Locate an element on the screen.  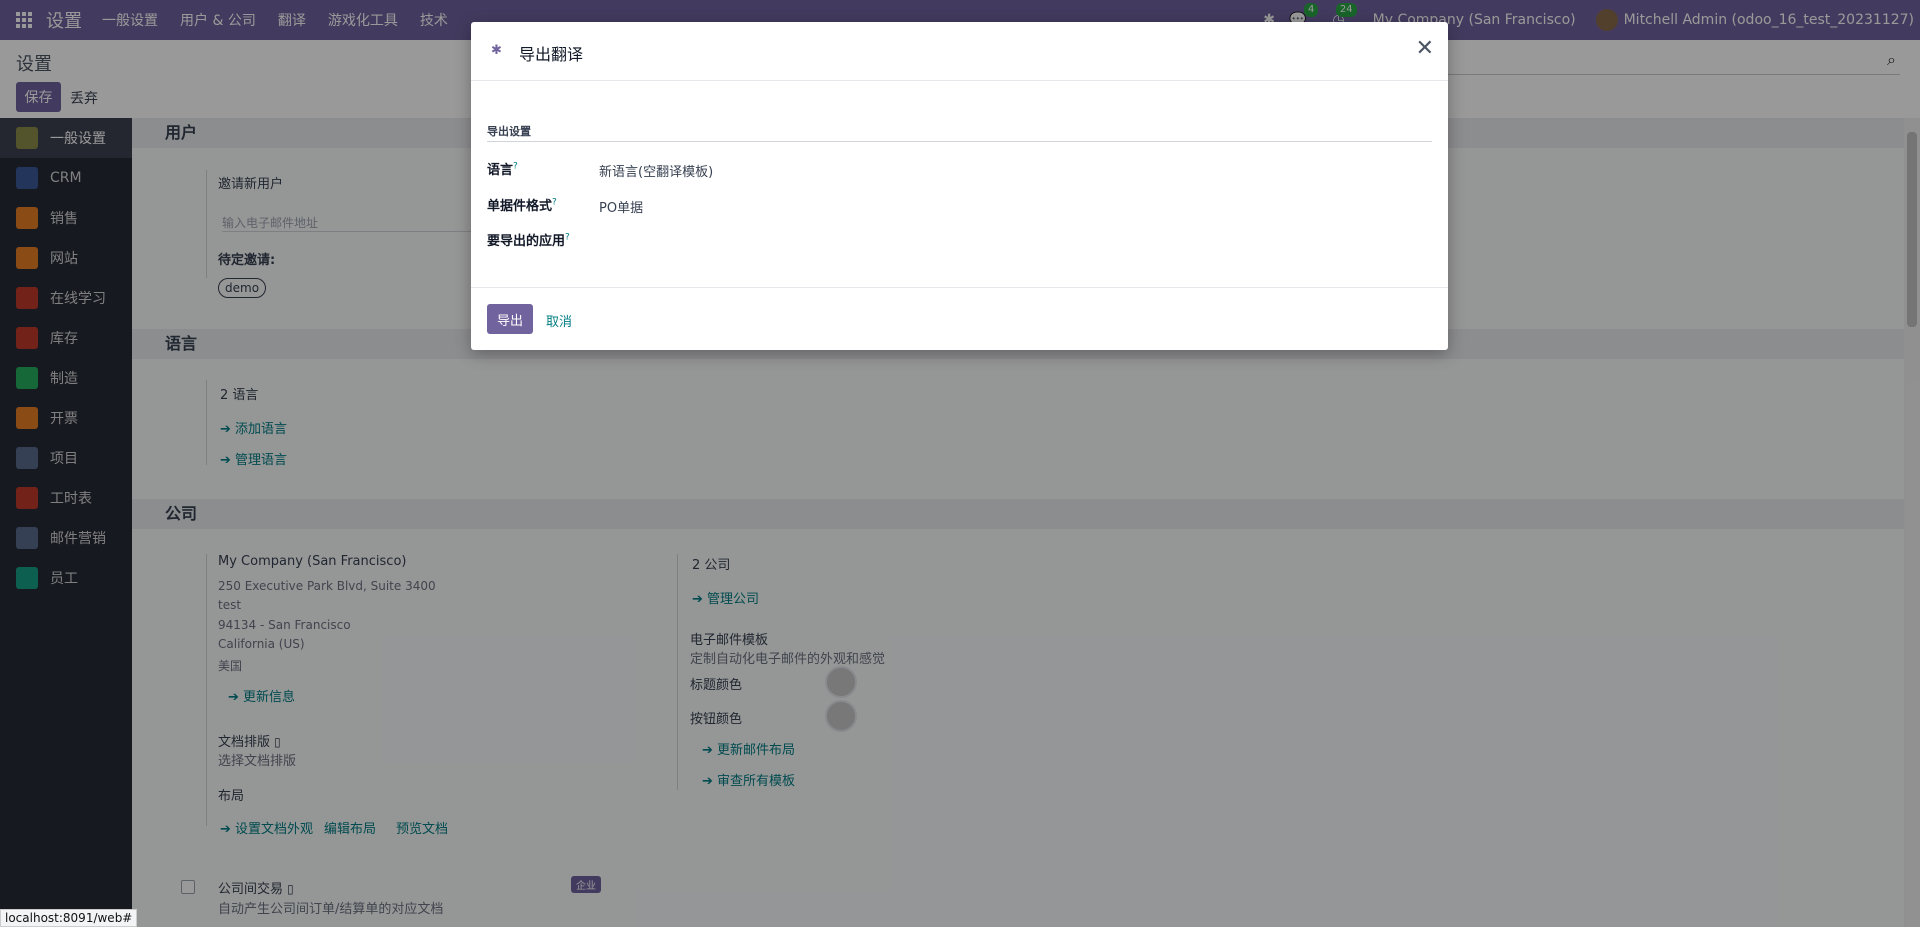
close-icon: ✕ is located at coordinates (1425, 48).